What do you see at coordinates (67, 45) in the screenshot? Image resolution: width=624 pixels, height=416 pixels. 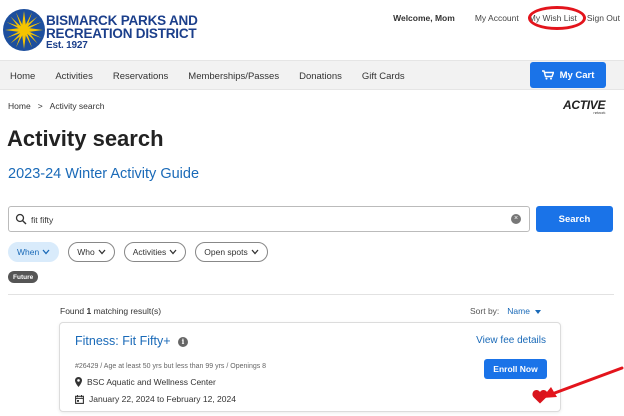 I see `org-est: Est. 1927` at bounding box center [67, 45].